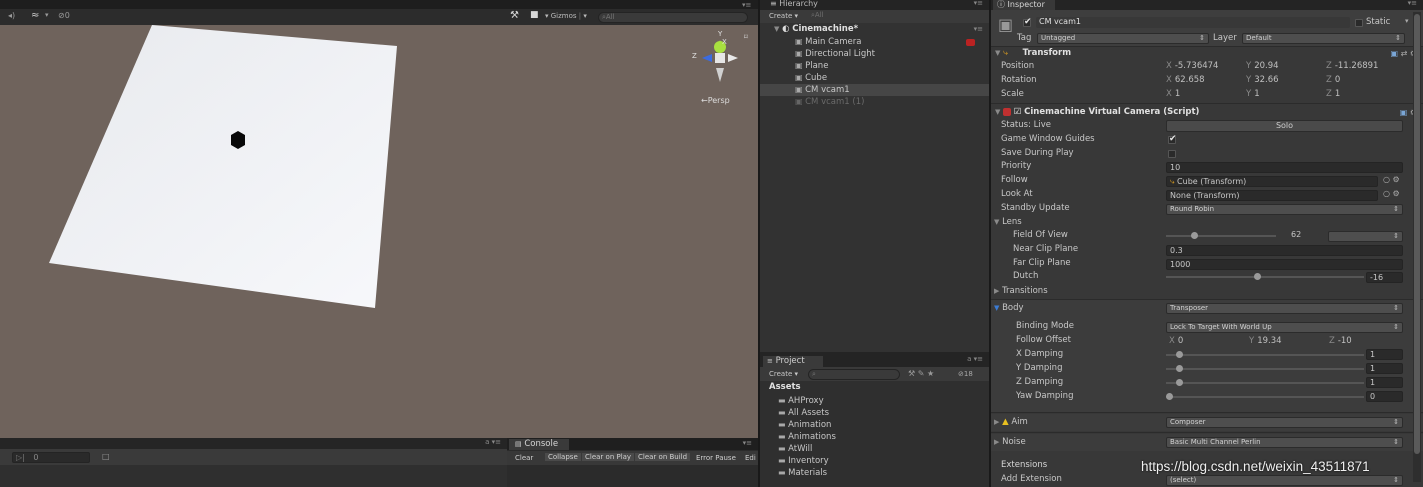 This screenshot has width=1423, height=487. I want to click on aim-expand-arrow-icon: ▶, so click(996, 422).